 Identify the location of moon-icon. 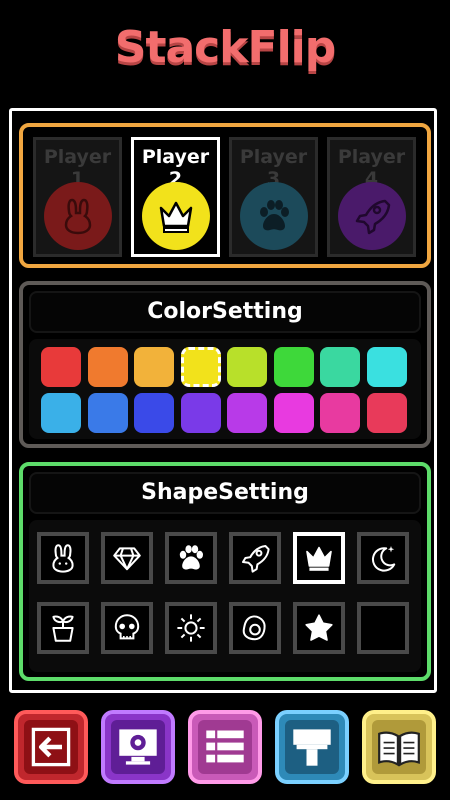
(383, 559).